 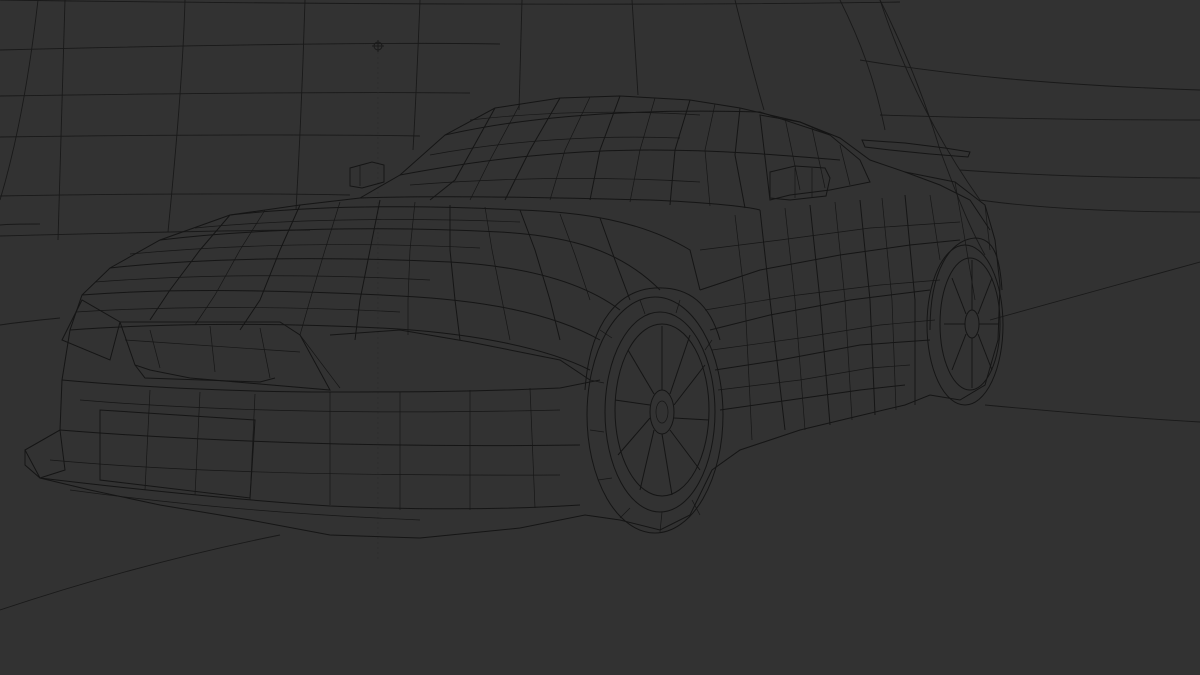 I want to click on rear-spoiler, so click(x=916, y=148).